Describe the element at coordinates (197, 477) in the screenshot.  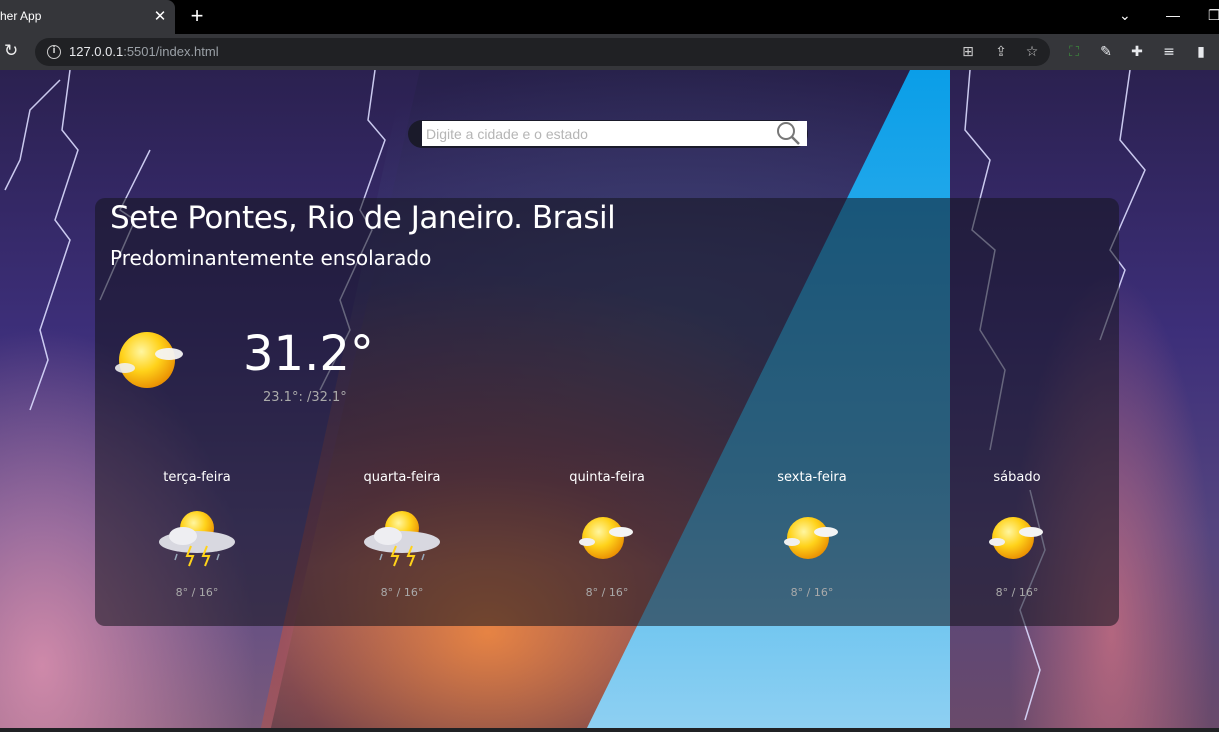
I see `forecast-day-name: terça-feira` at that location.